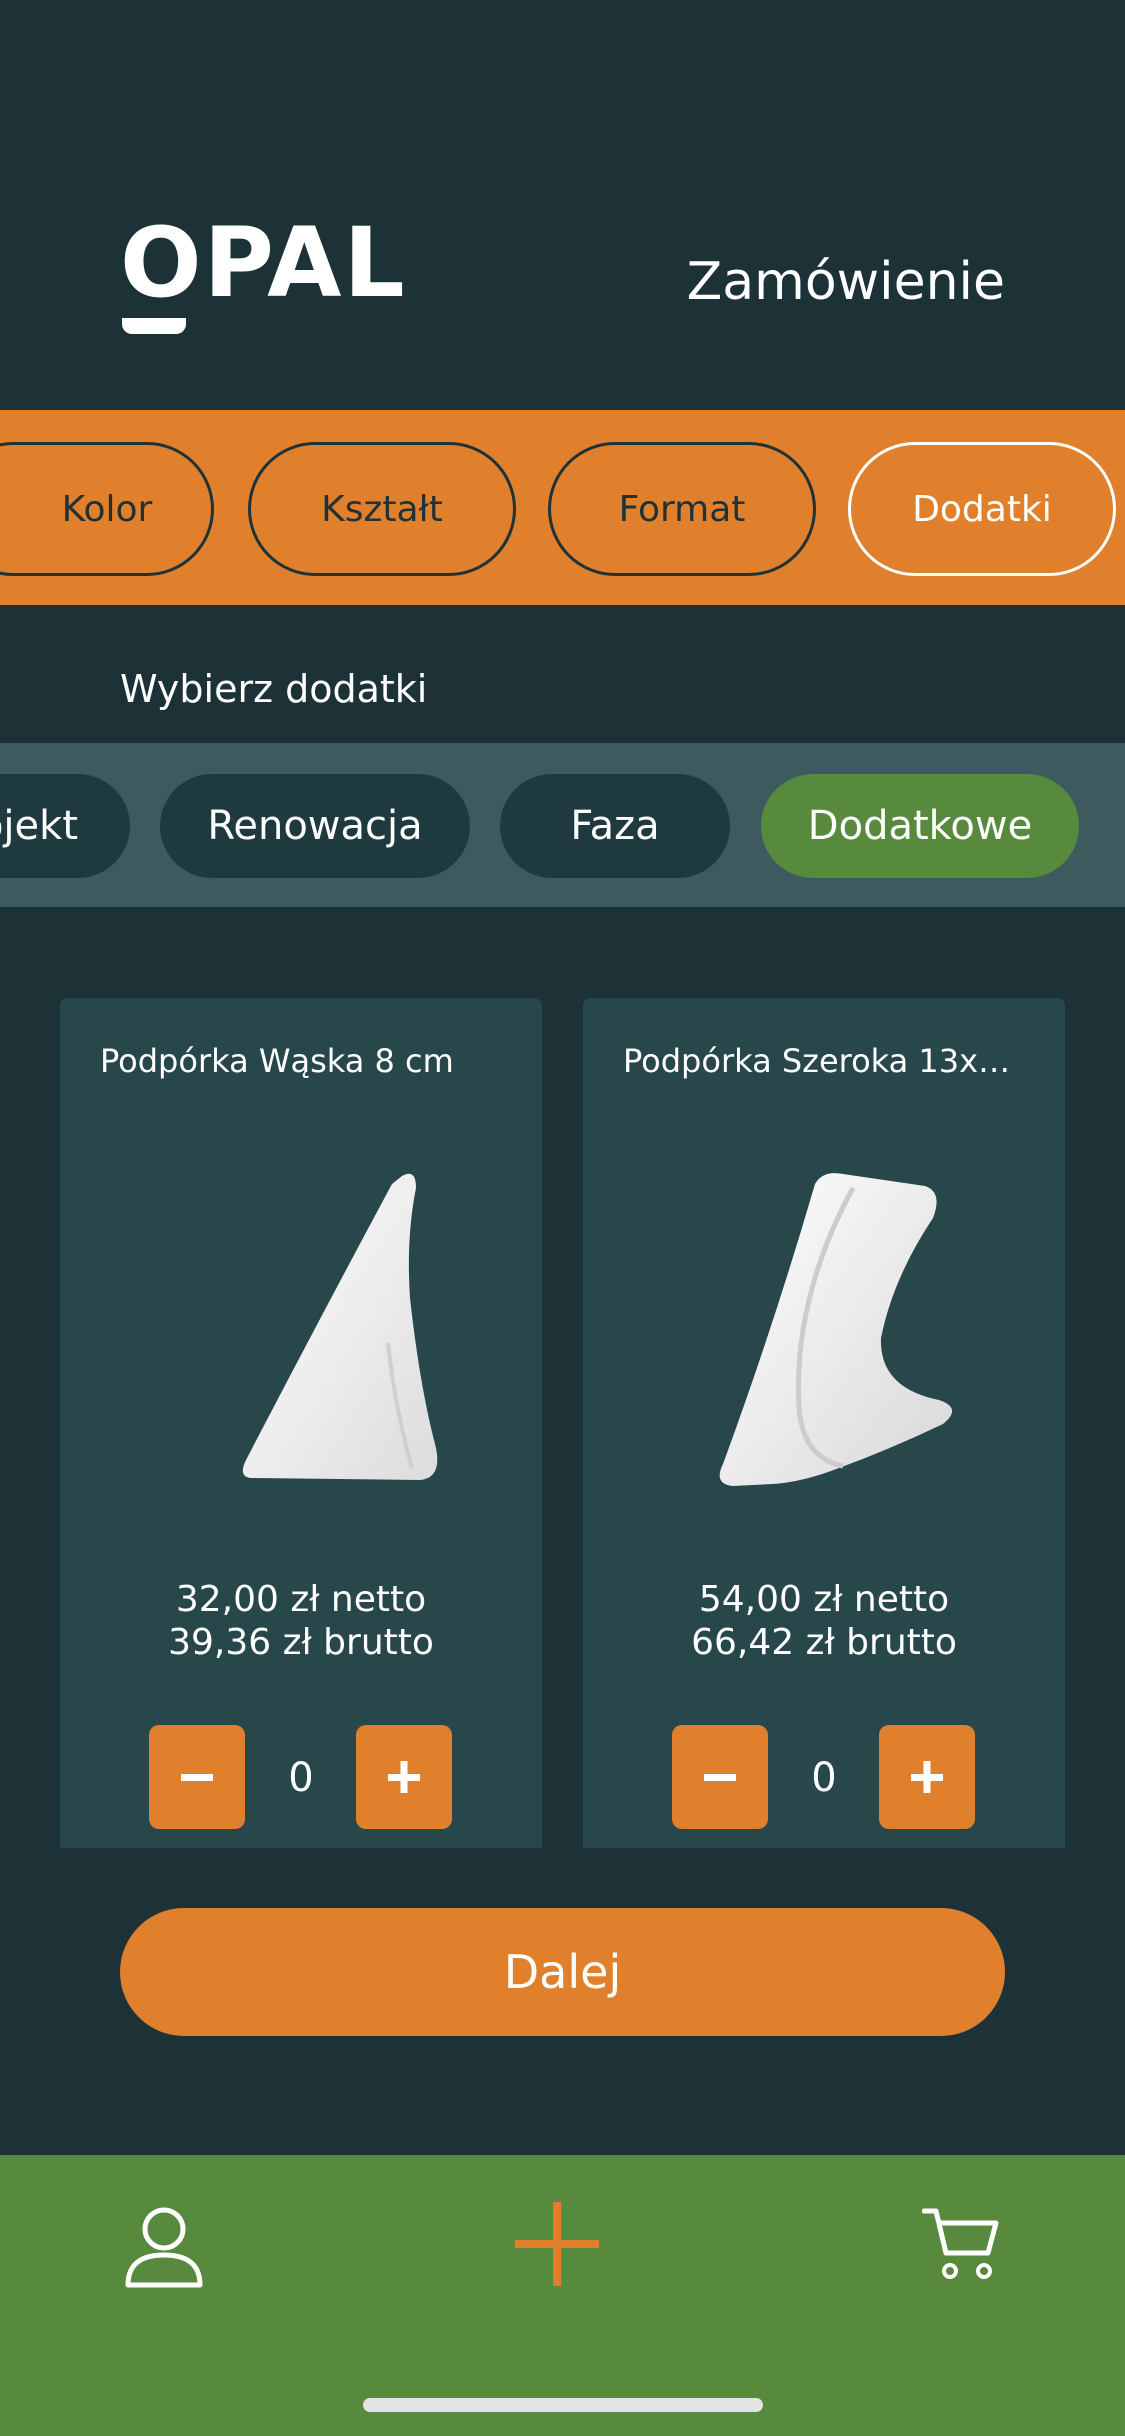 This screenshot has width=1125, height=2436. I want to click on category-renowacja: Renowacja, so click(315, 826).